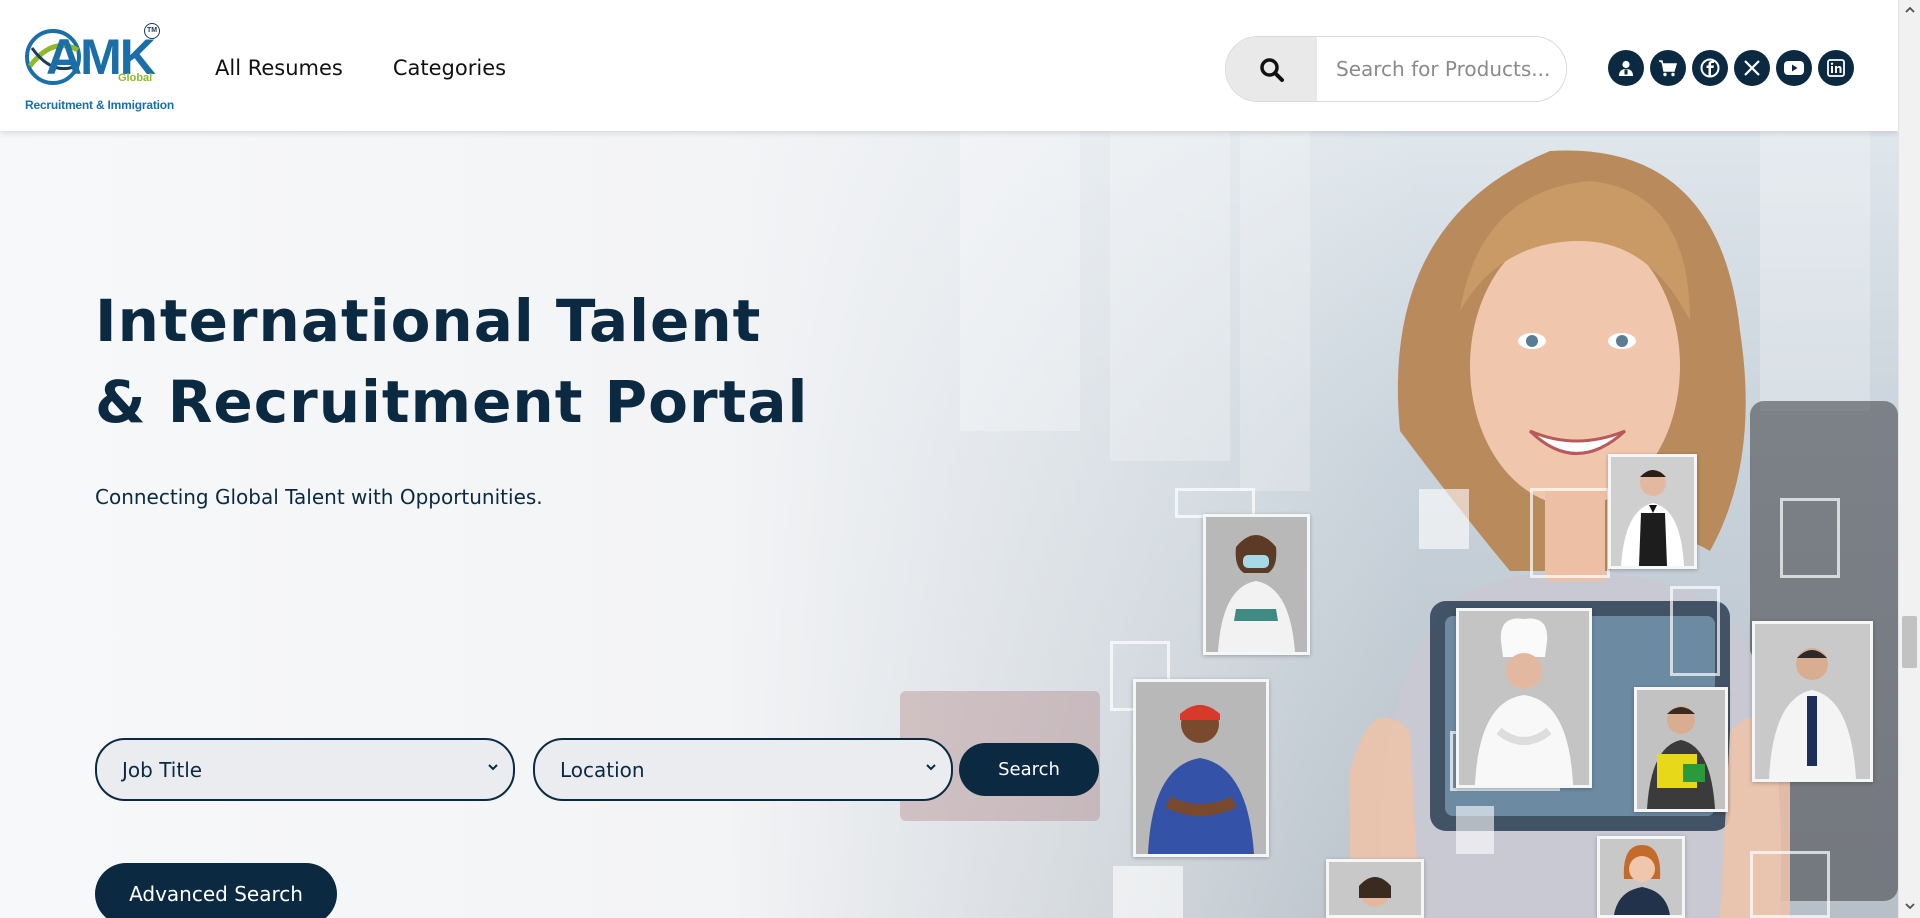  Describe the element at coordinates (98, 68) in the screenshot. I see `site-logo: AMK Global TM Recruitment & Immigration` at that location.